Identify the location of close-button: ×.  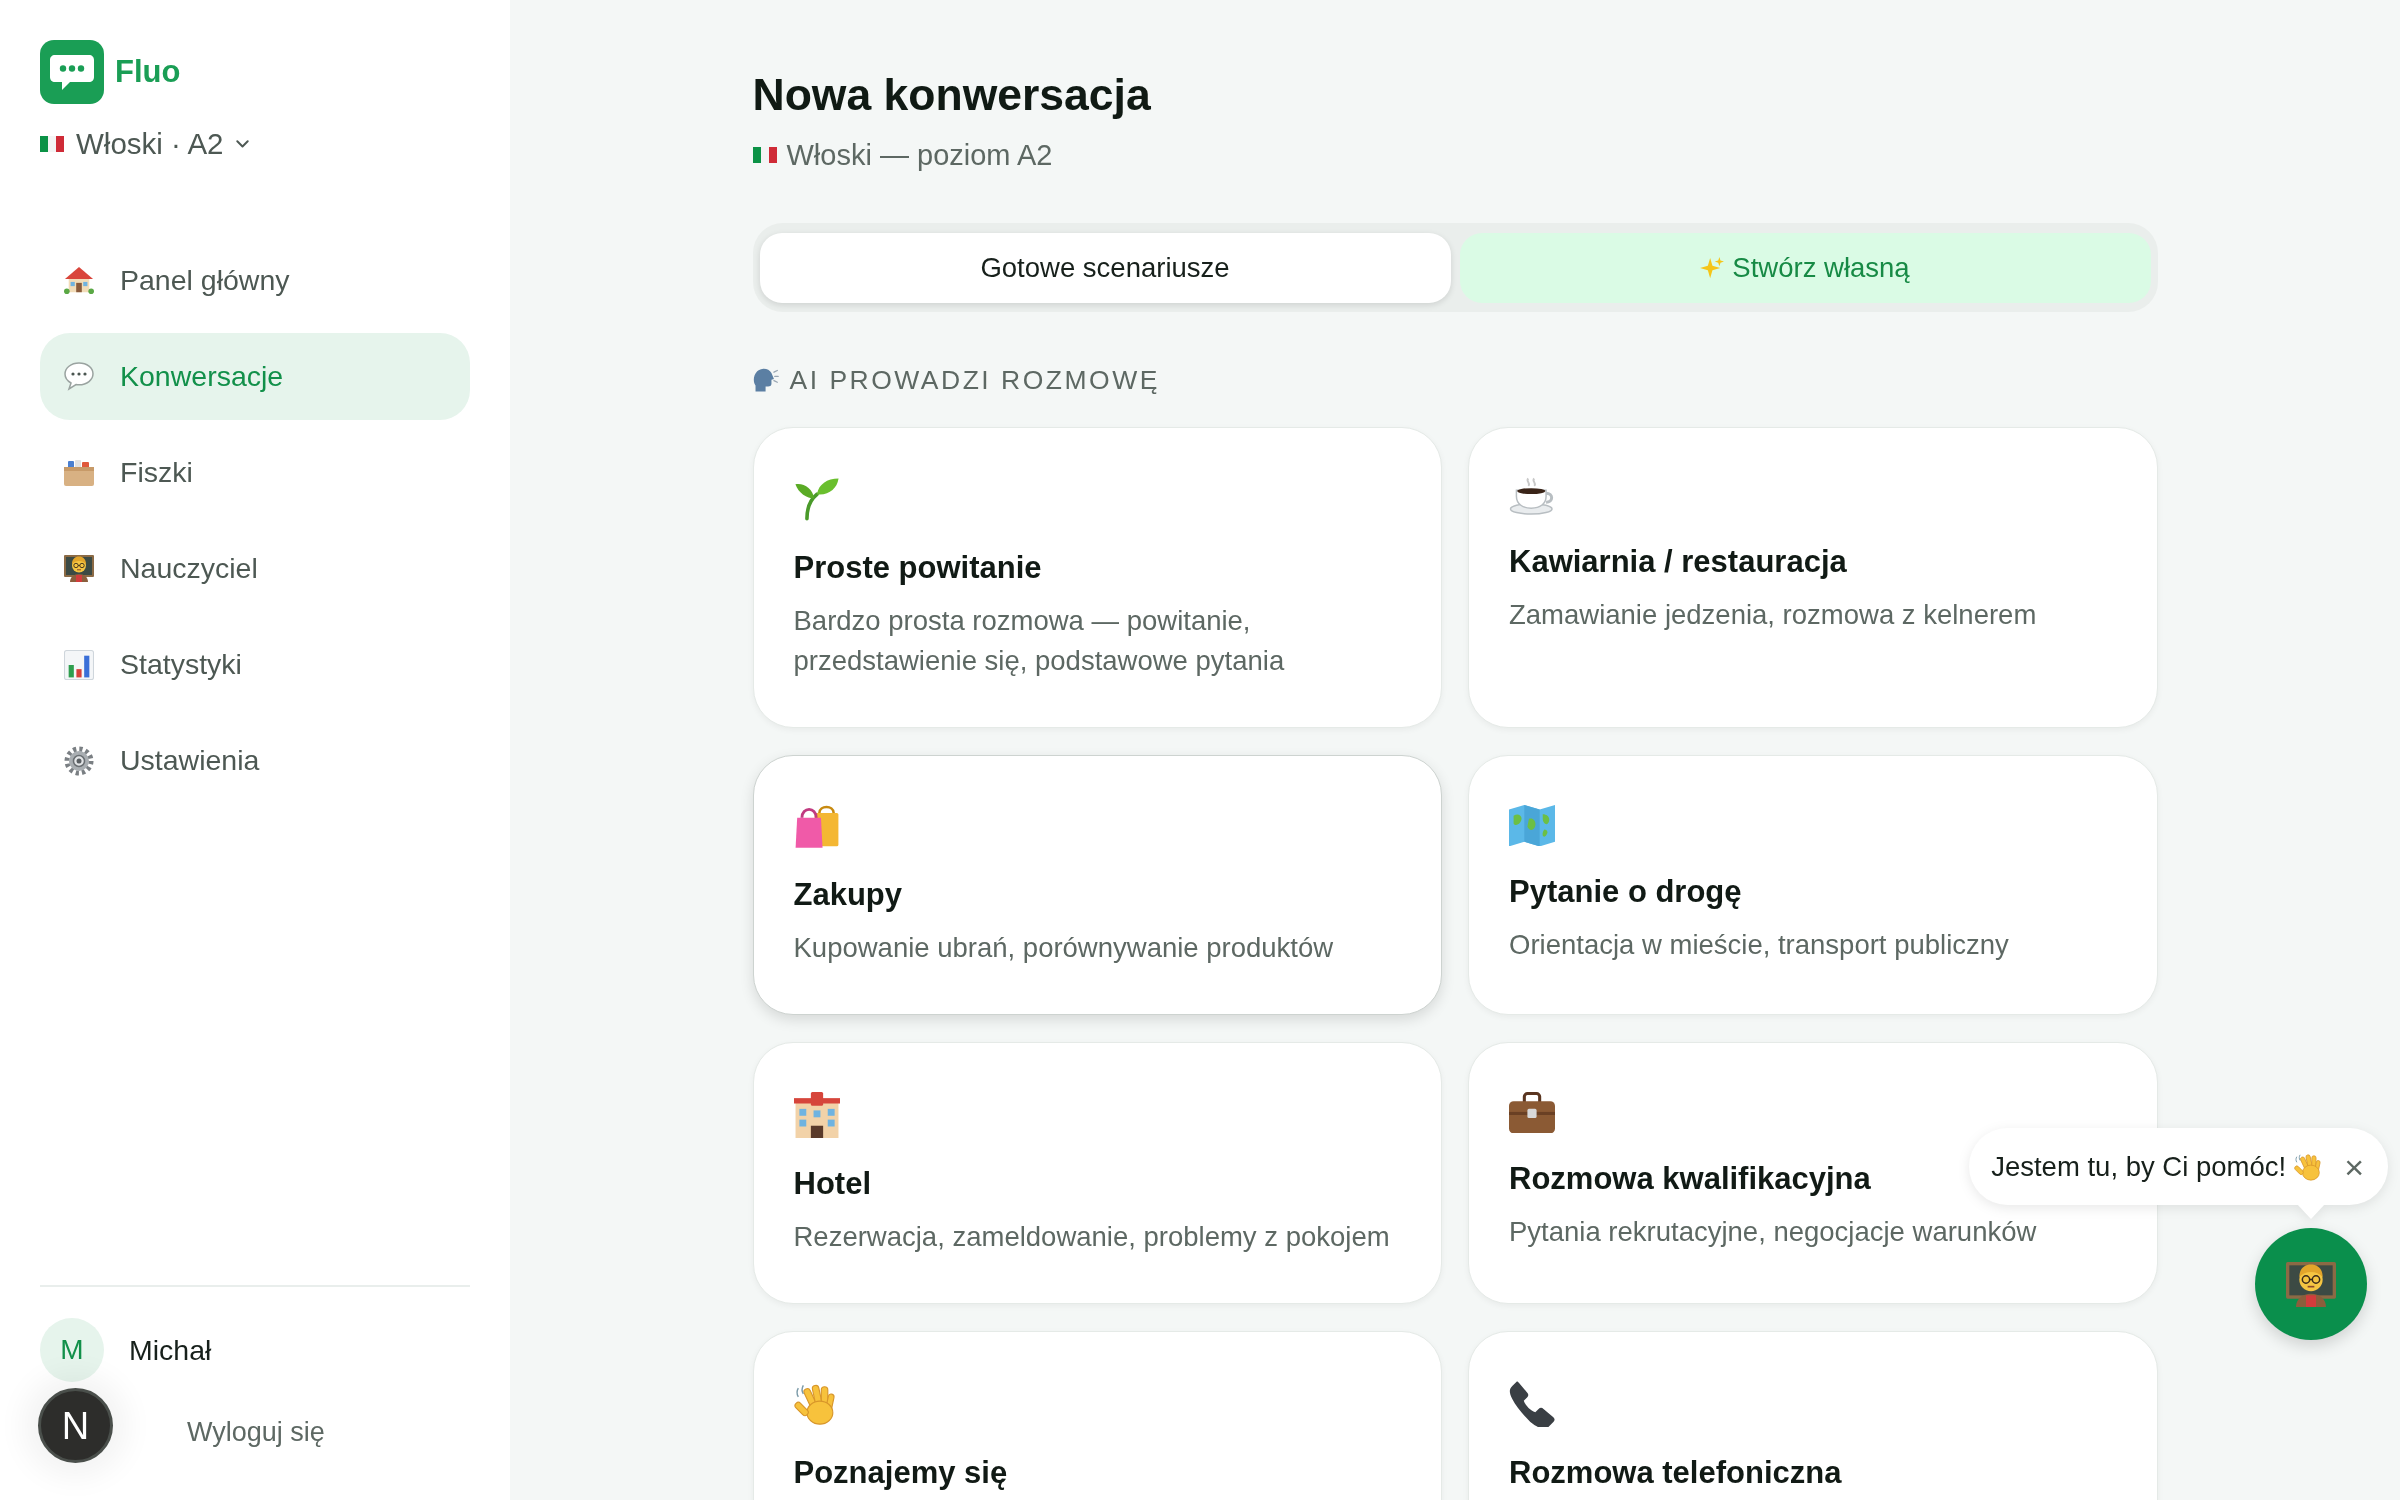
(2354, 1166).